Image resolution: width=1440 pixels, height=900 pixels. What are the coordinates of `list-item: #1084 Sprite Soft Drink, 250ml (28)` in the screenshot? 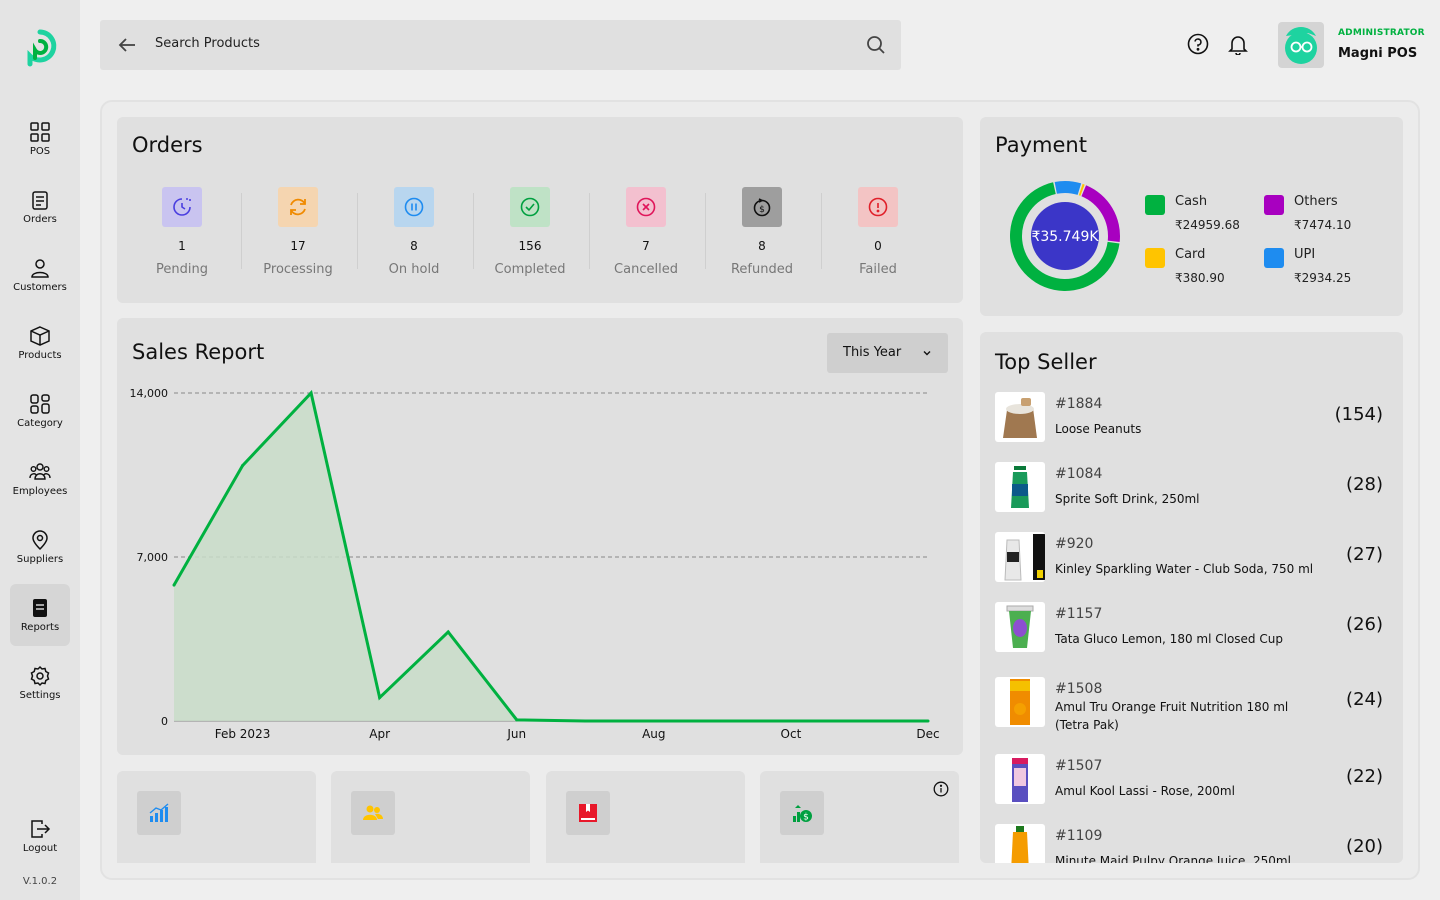 It's located at (1192, 487).